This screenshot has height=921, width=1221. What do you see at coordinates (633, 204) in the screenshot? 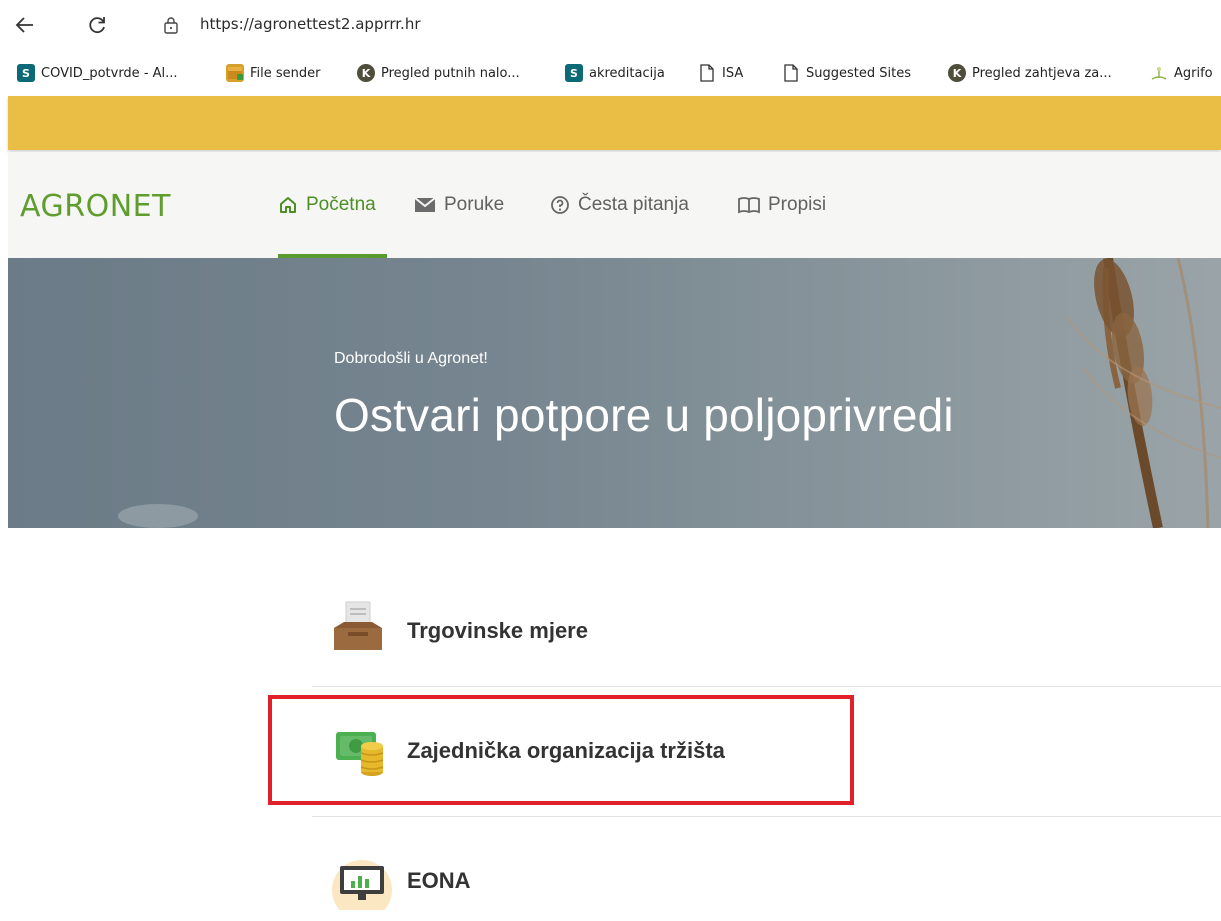
I see `nav-label: Česta pitanja` at bounding box center [633, 204].